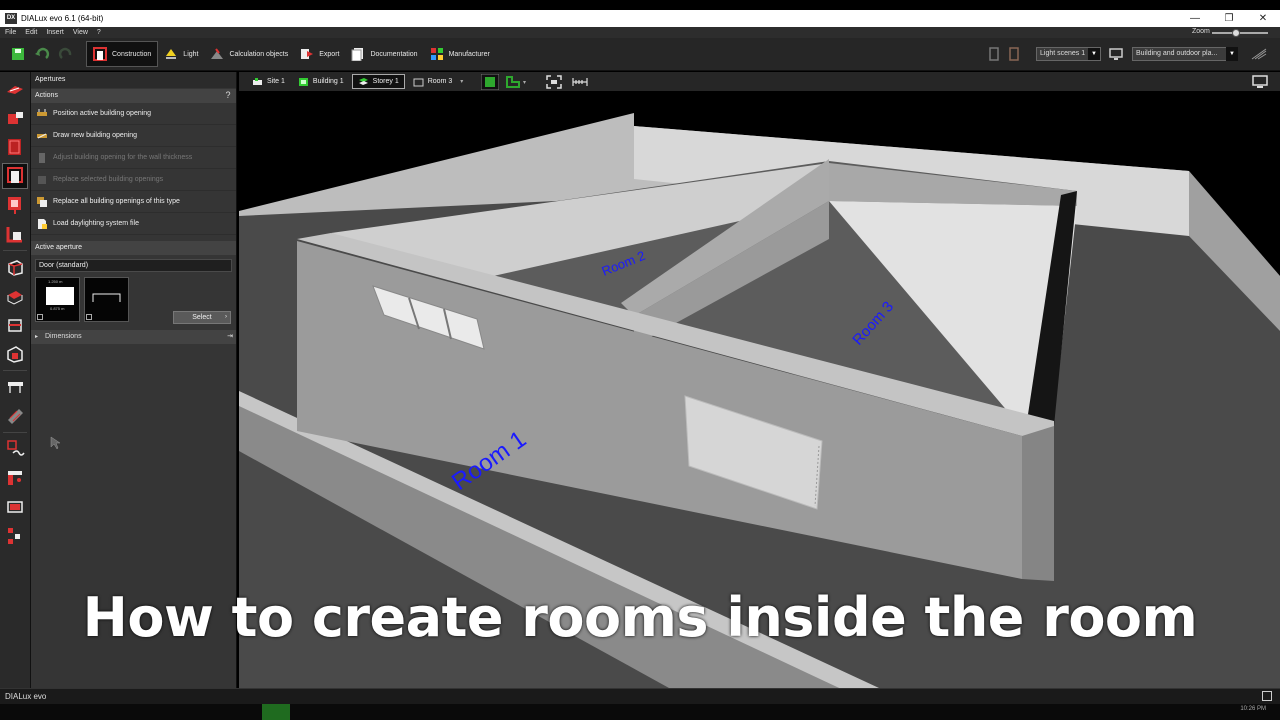  Describe the element at coordinates (133, 114) in the screenshot. I see `action-position-opening: Position active building opening` at that location.